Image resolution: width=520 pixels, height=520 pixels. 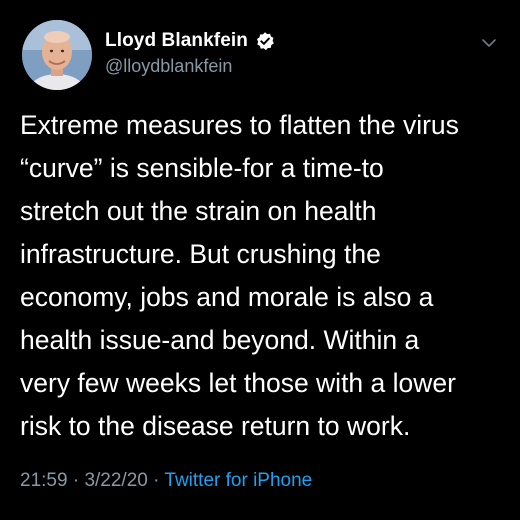 What do you see at coordinates (227, 297) in the screenshot?
I see `tweet-text-line: economy, jobs and morale is also a` at bounding box center [227, 297].